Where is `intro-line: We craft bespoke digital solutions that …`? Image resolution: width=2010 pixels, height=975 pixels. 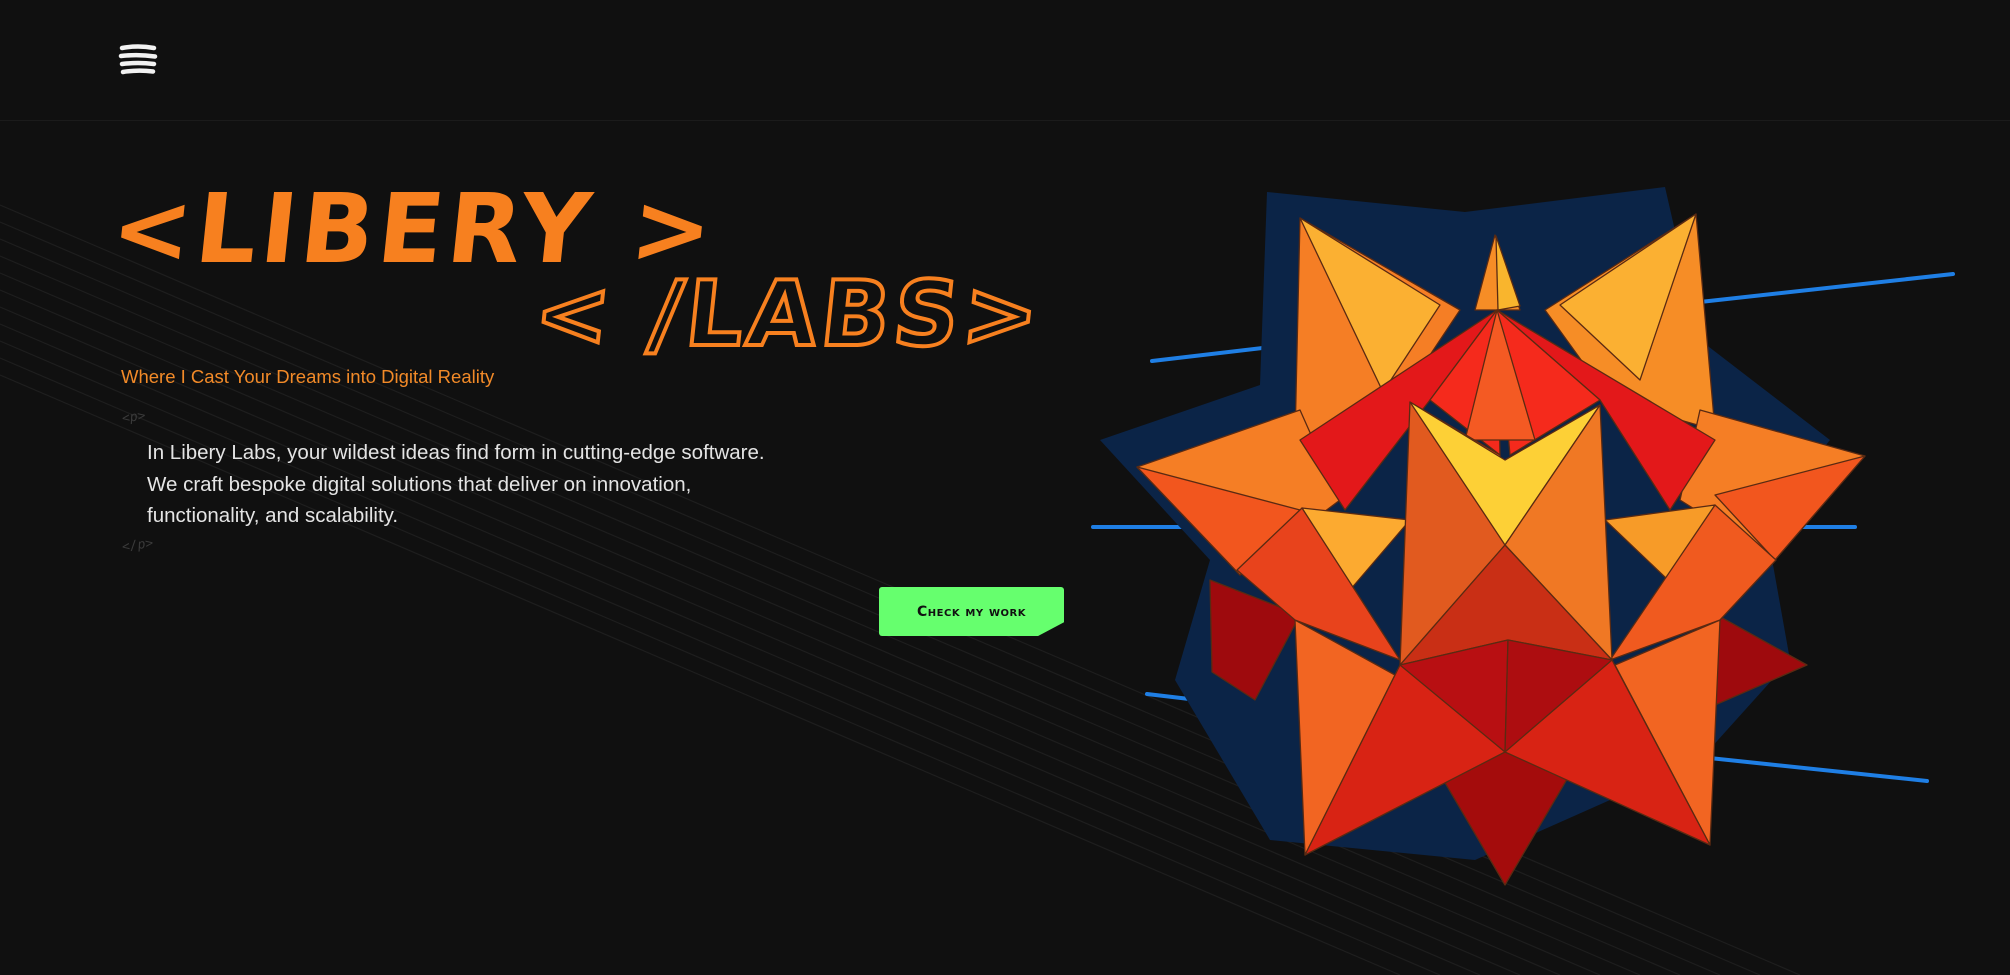 intro-line: We craft bespoke digital solutions that … is located at coordinates (419, 484).